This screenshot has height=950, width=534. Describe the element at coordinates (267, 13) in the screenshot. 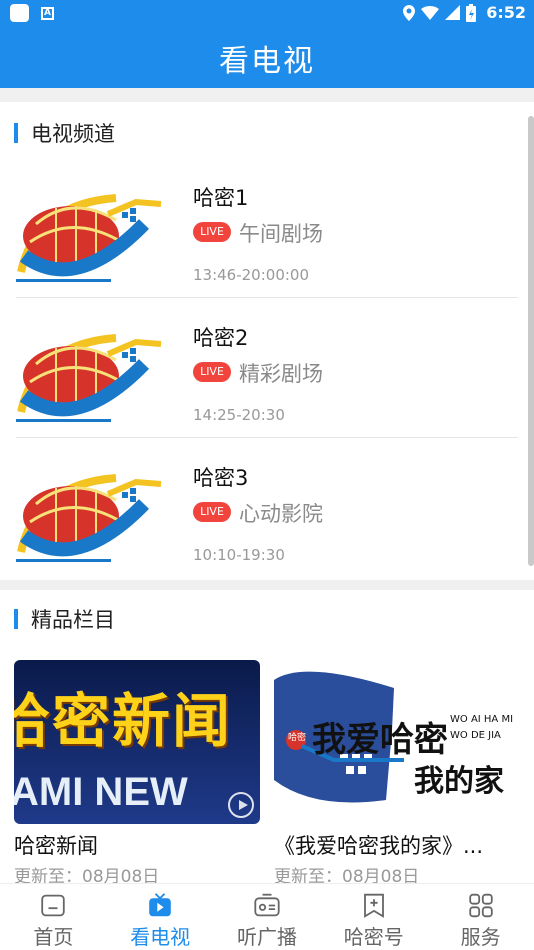

I see `status-bar: A 6:52` at that location.